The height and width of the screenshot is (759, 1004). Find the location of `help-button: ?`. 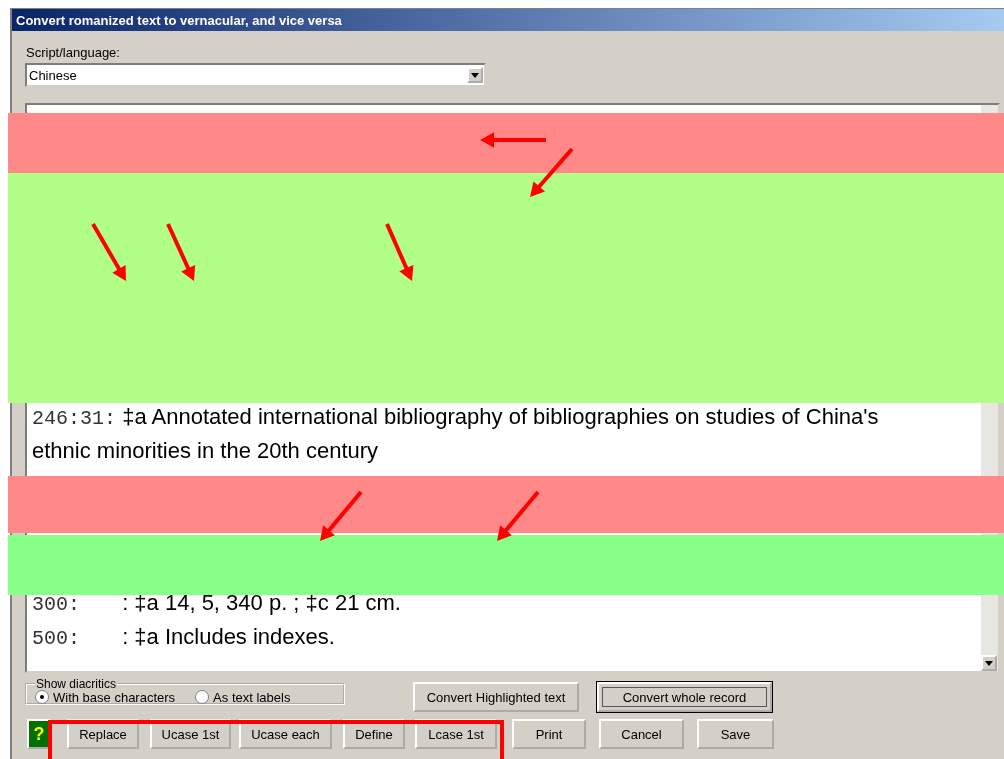

help-button: ? is located at coordinates (39, 734).